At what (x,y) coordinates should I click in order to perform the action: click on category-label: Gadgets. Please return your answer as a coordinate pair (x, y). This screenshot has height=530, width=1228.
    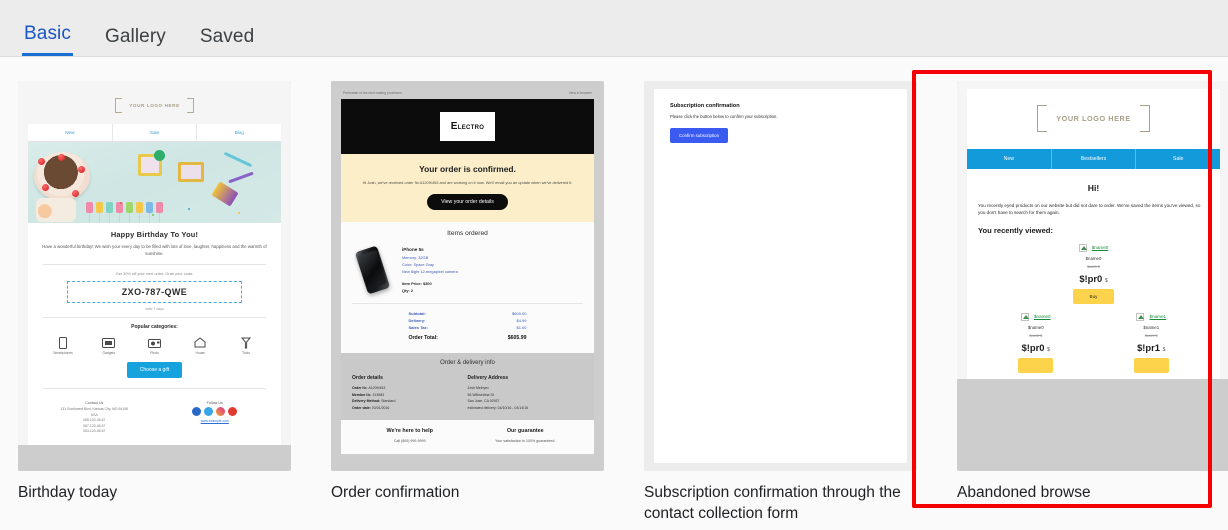
    Looking at the image, I should click on (108, 353).